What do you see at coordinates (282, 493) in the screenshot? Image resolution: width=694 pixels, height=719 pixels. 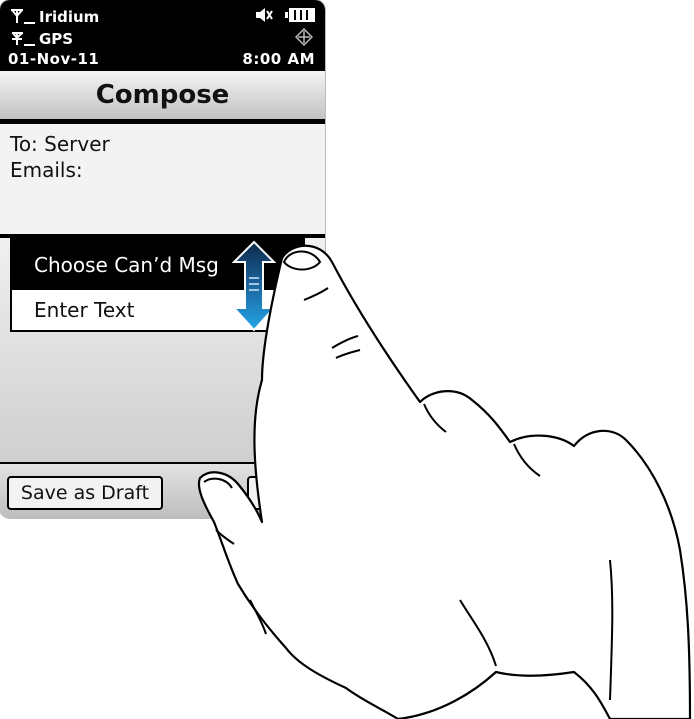 I see `send-button: Send` at bounding box center [282, 493].